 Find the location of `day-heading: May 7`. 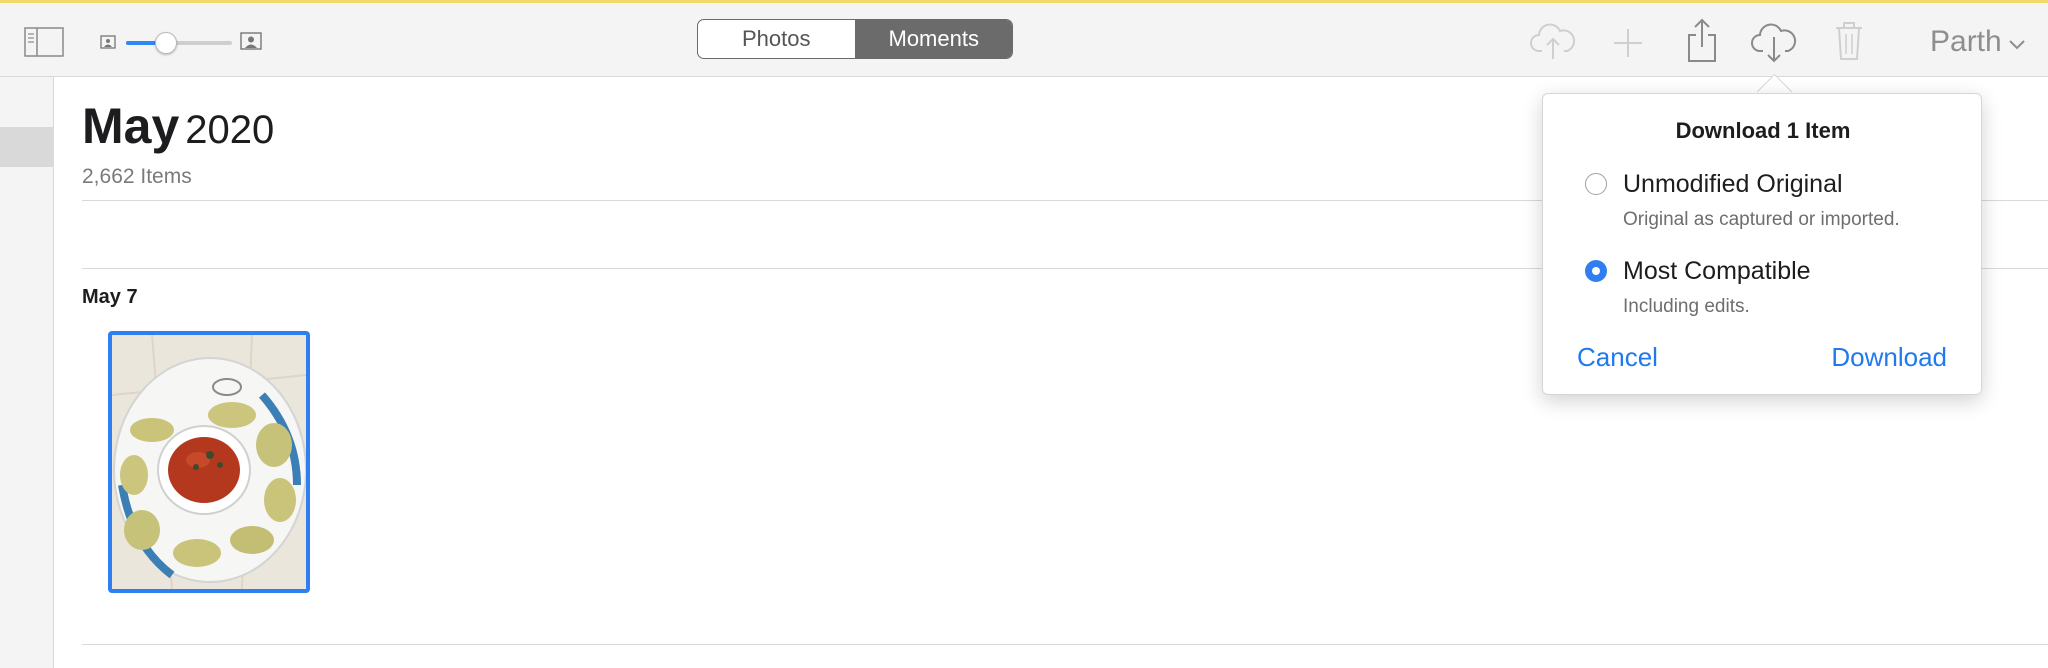

day-heading: May 7 is located at coordinates (110, 297).